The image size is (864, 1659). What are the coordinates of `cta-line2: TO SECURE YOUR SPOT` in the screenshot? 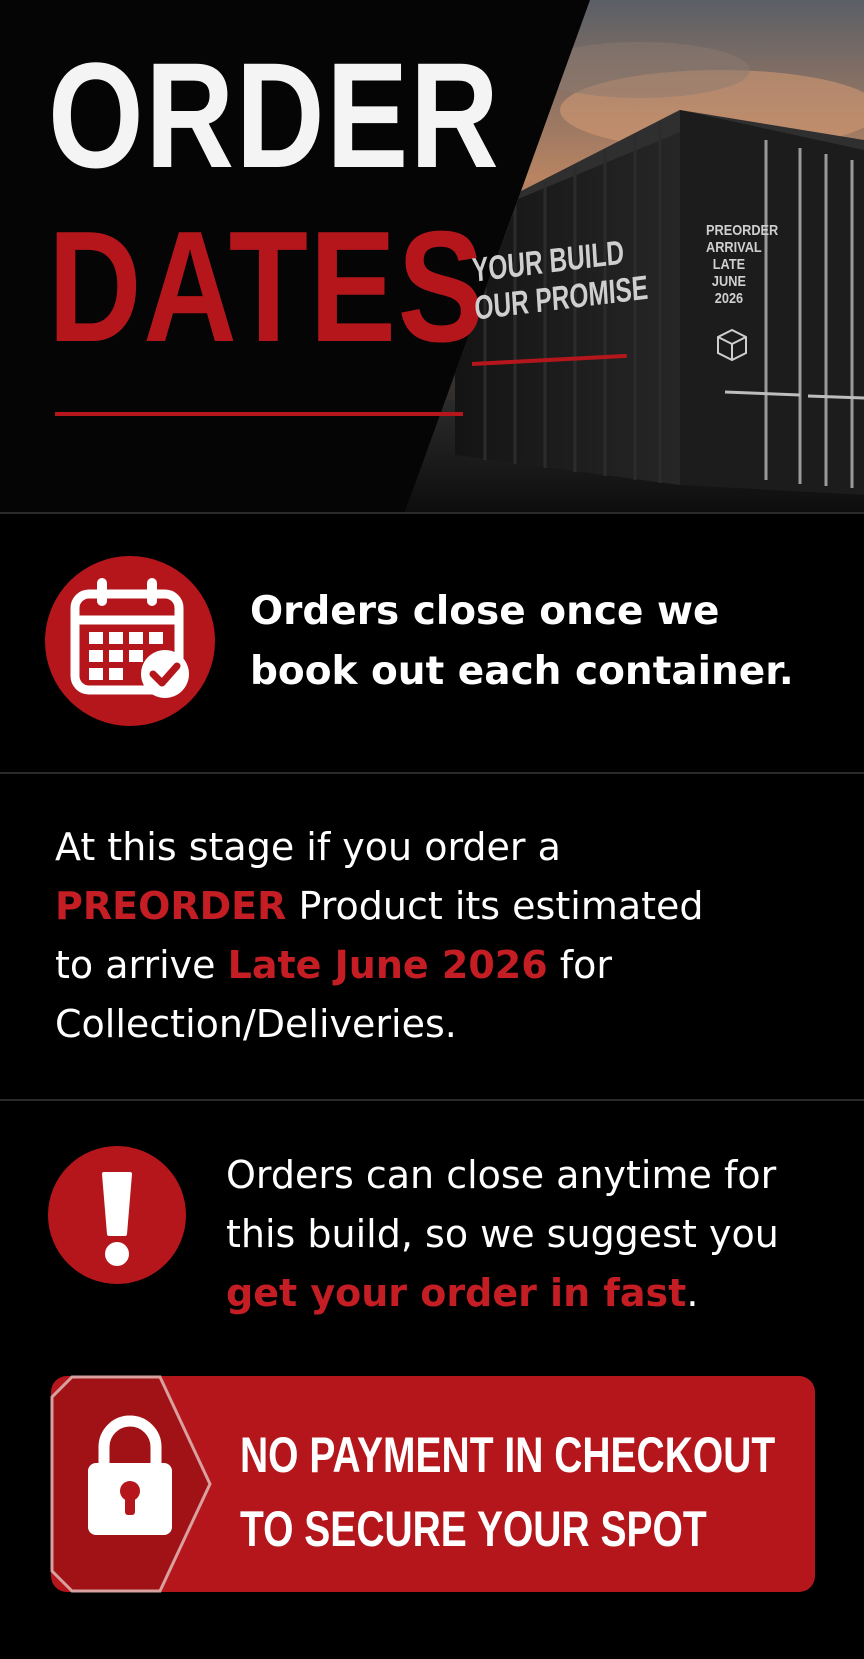 It's located at (473, 1529).